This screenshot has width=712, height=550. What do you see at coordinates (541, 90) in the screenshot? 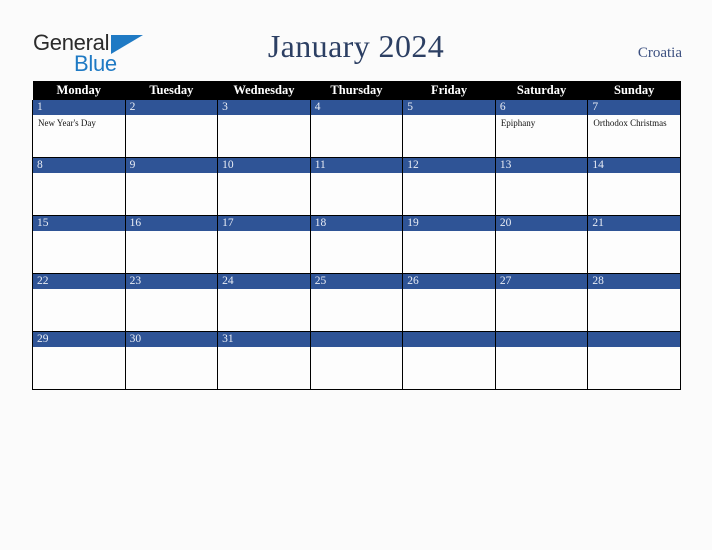
I see `weekday-header-saturday: Saturday` at bounding box center [541, 90].